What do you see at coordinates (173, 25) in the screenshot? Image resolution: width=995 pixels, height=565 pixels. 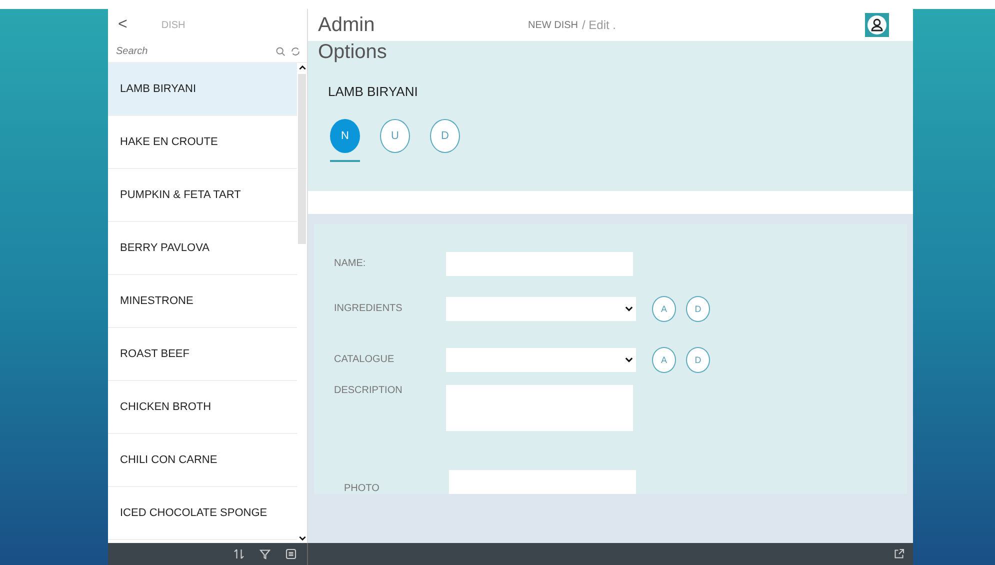 I see `sidebar-title: DISH` at bounding box center [173, 25].